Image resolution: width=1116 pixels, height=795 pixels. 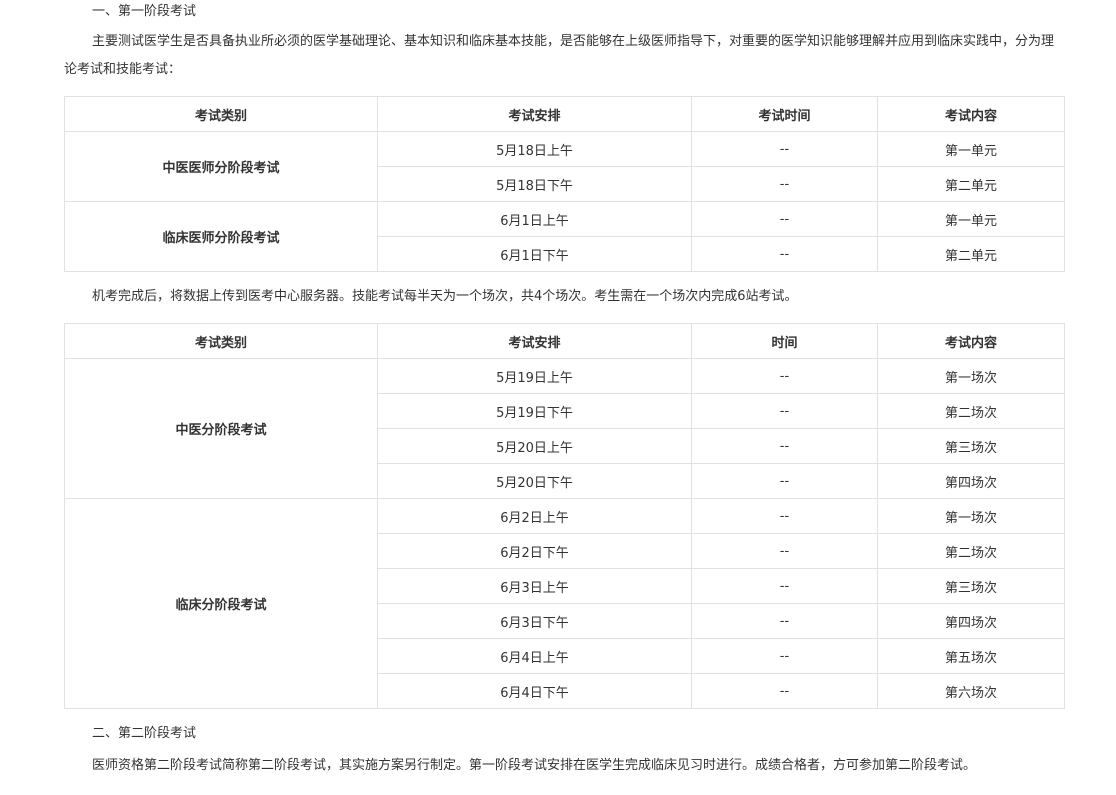 What do you see at coordinates (534, 149) in the screenshot?
I see `exam-schedule-cell: 5月18日上午` at bounding box center [534, 149].